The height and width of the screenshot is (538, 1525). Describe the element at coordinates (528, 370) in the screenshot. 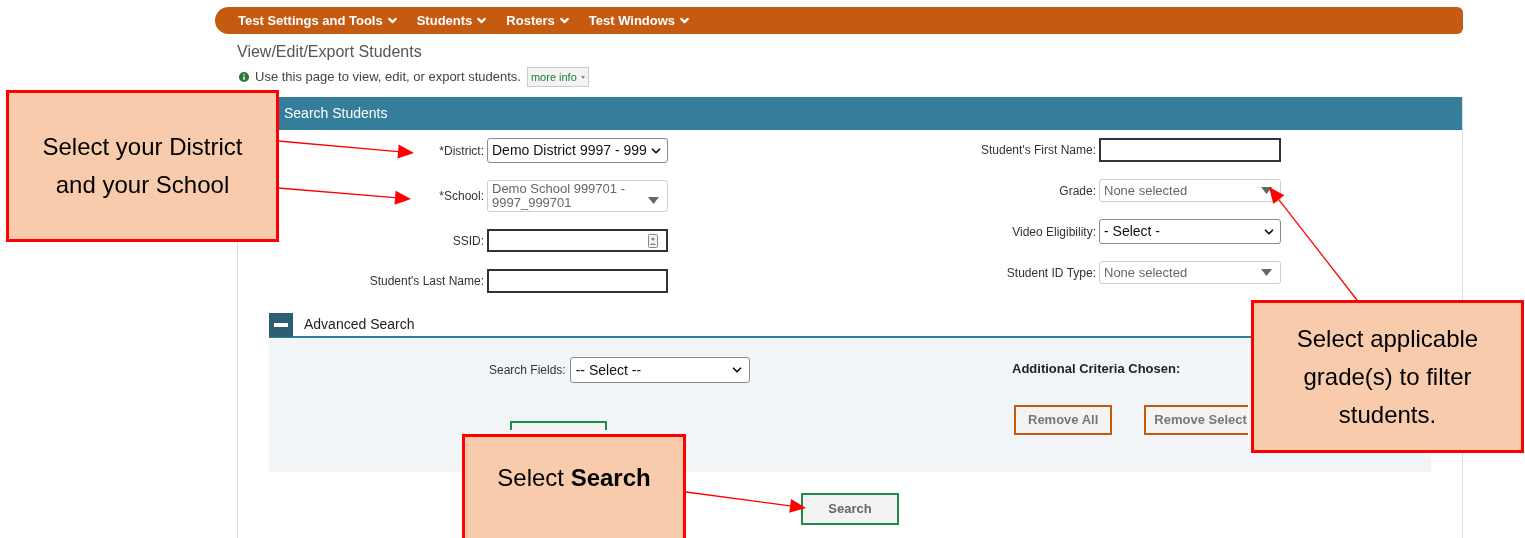

I see `field-label: Search Fields:` at that location.